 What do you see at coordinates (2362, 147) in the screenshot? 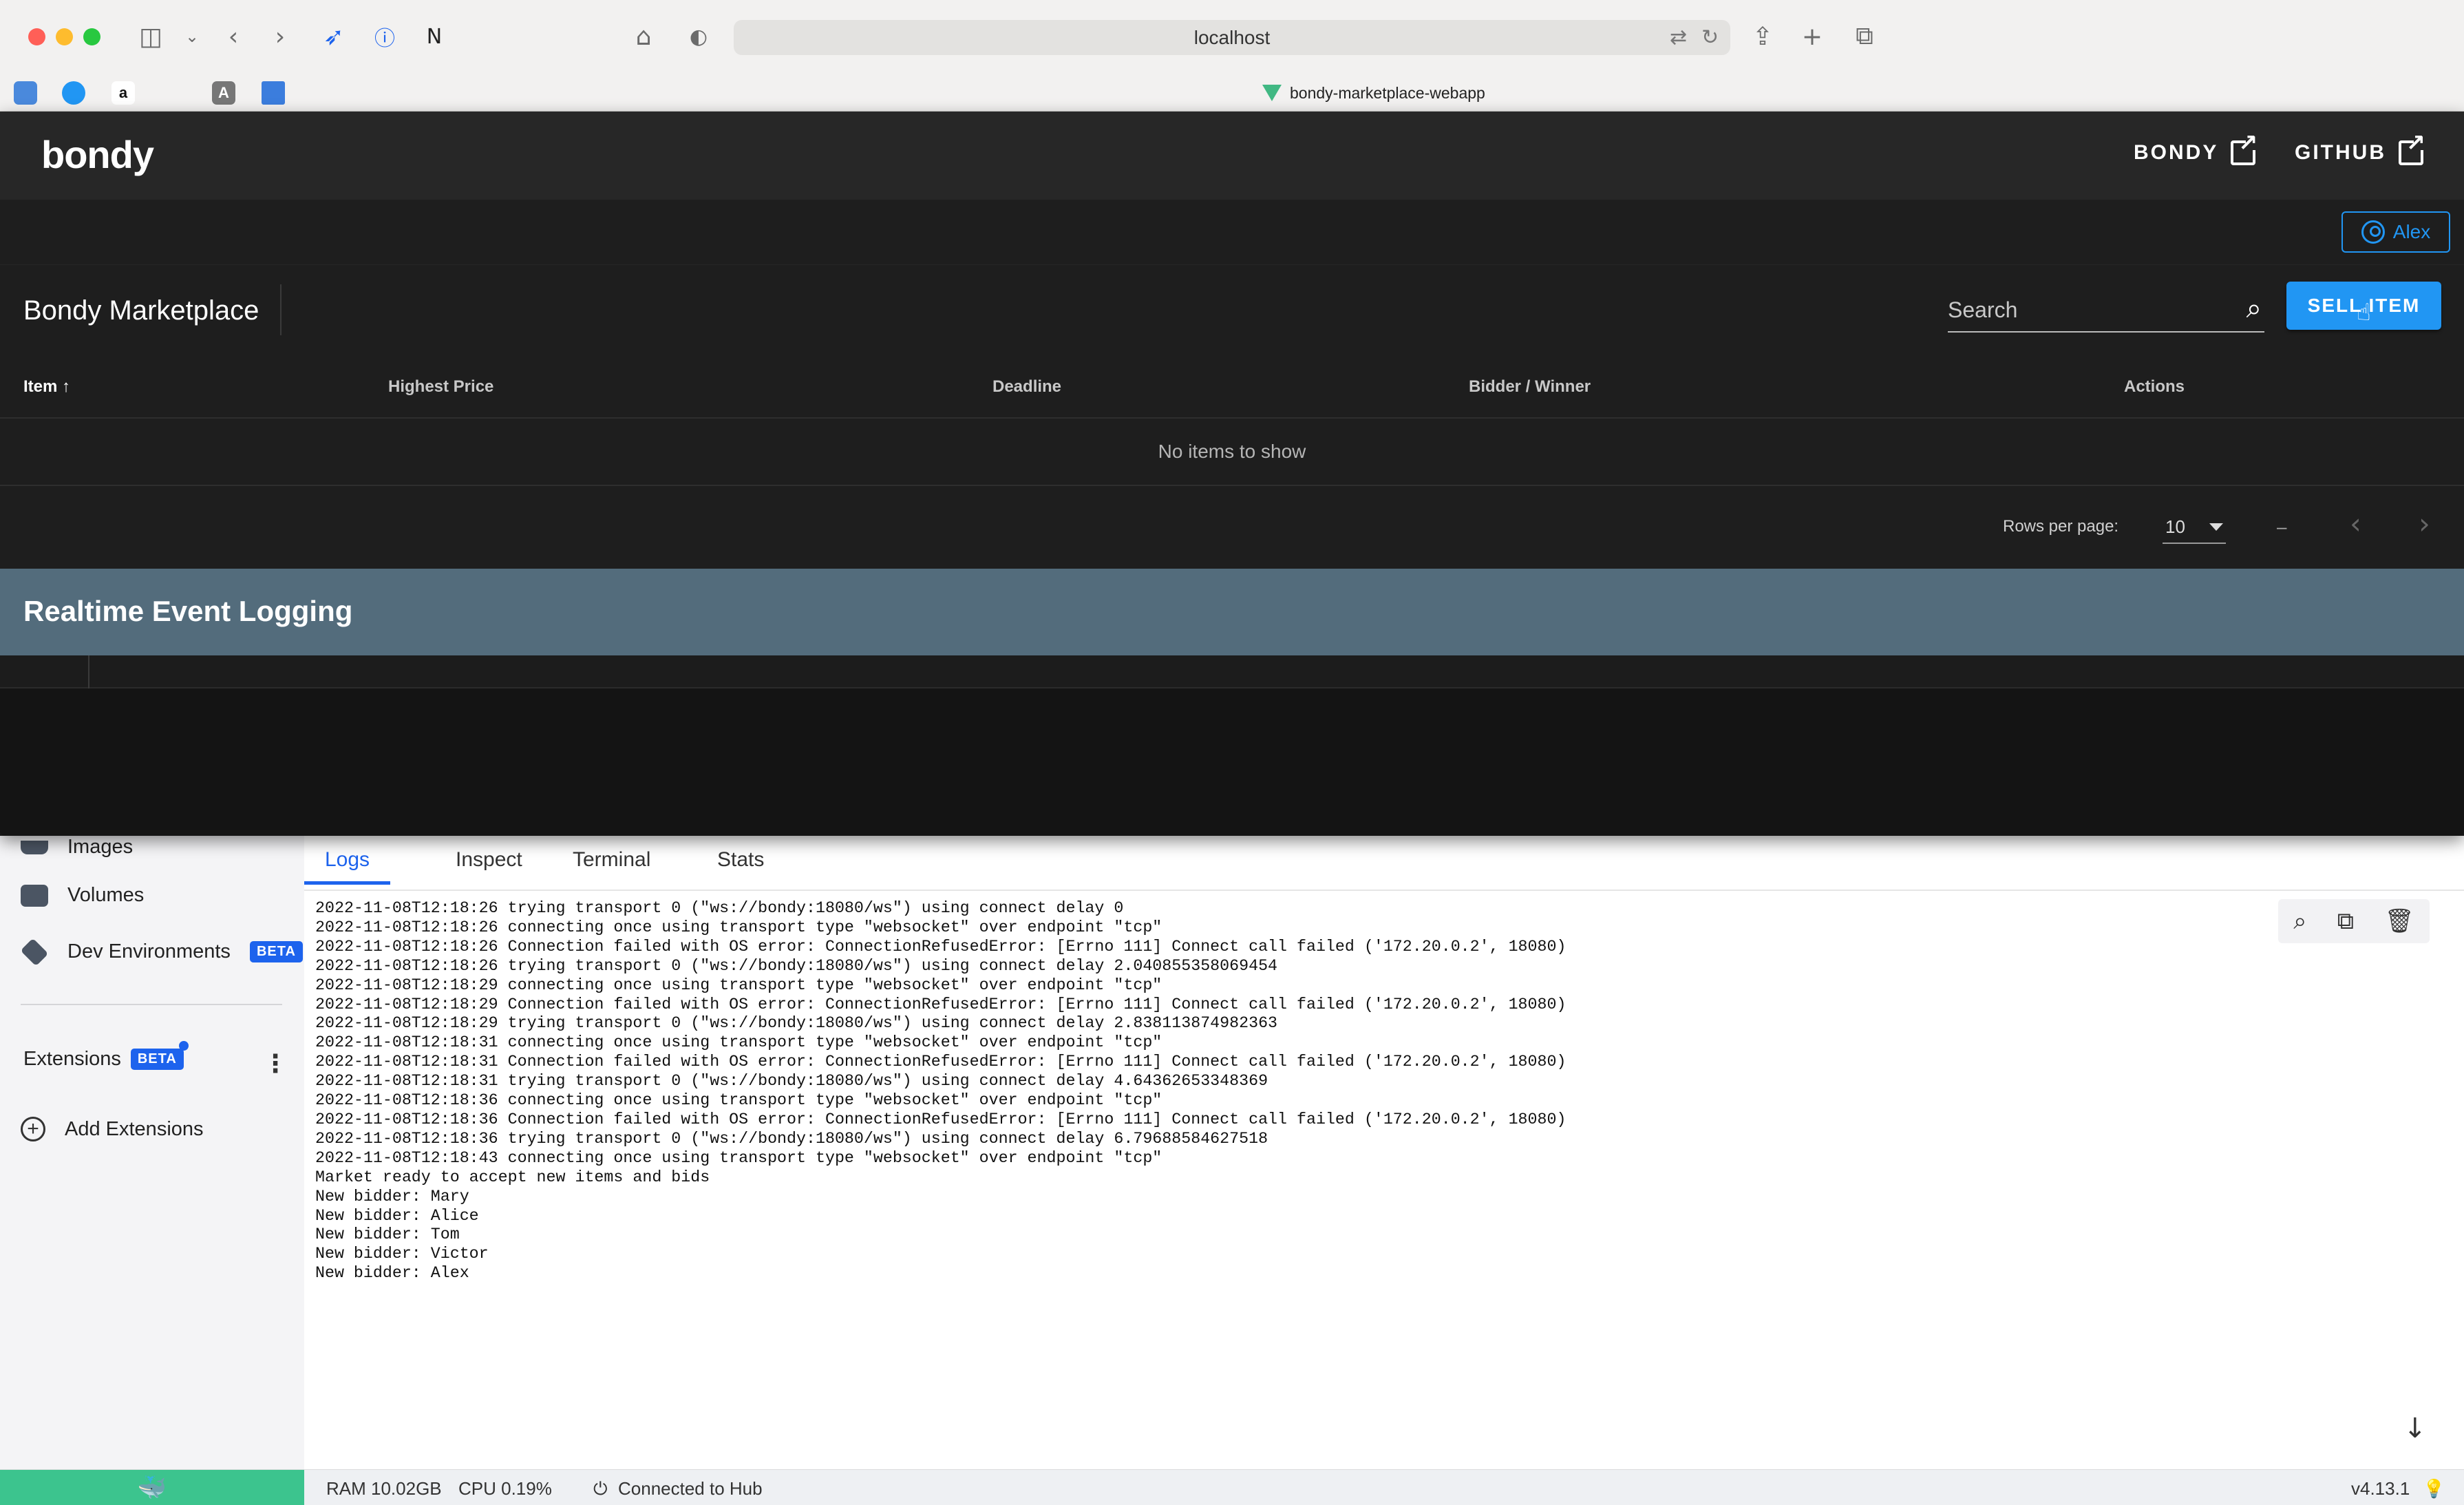
I see `github-link: GITHUB` at bounding box center [2362, 147].